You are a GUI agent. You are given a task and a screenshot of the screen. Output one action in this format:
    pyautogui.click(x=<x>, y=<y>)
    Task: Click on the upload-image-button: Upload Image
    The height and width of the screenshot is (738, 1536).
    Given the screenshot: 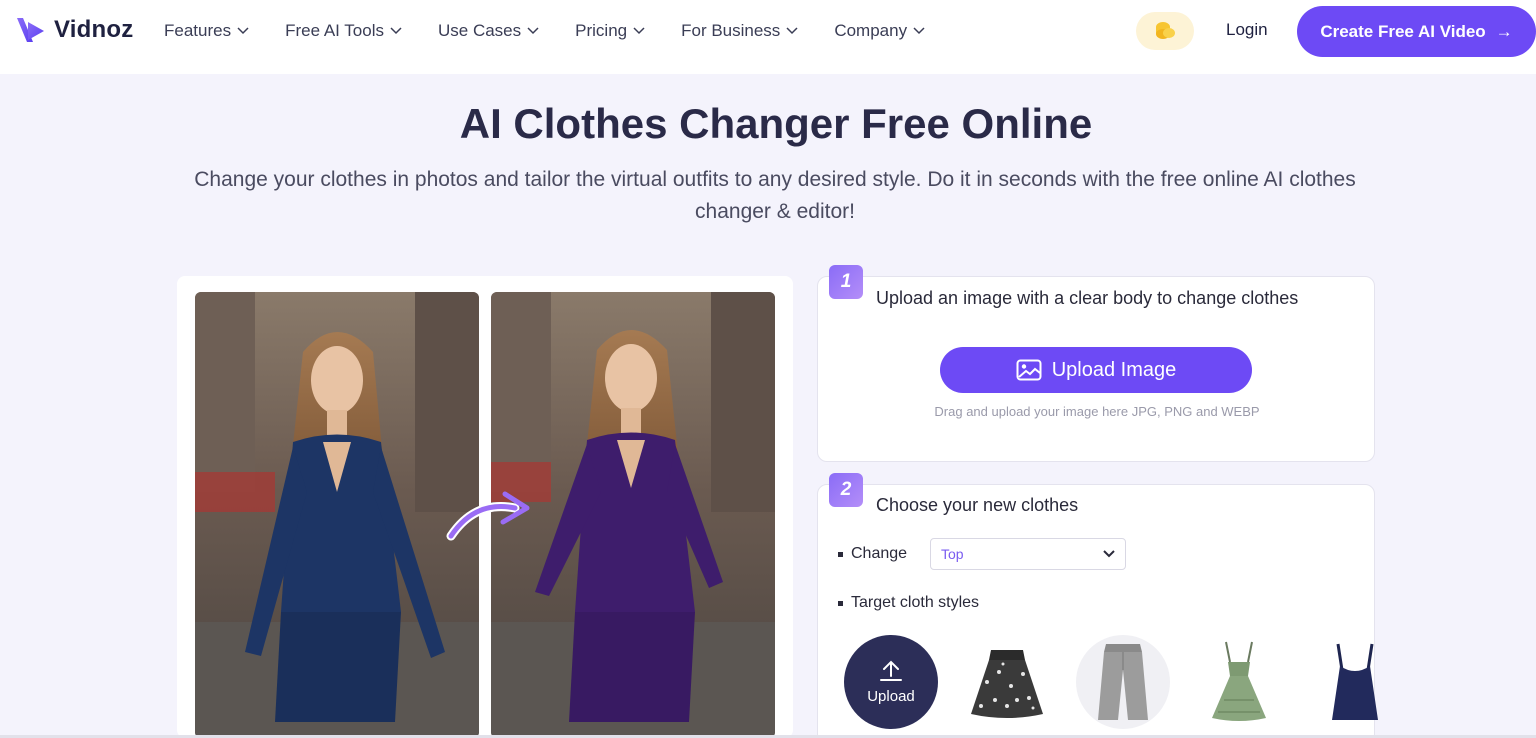 What is the action you would take?
    pyautogui.click(x=1096, y=370)
    